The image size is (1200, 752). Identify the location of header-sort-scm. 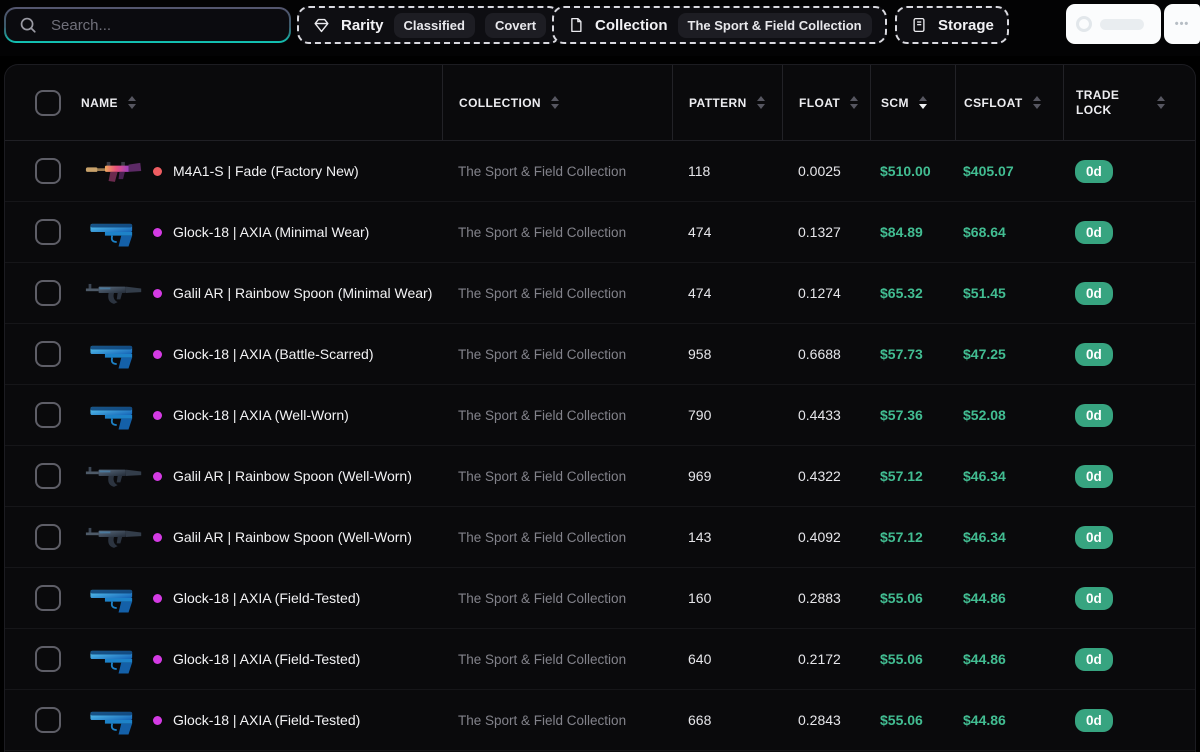
(922, 102).